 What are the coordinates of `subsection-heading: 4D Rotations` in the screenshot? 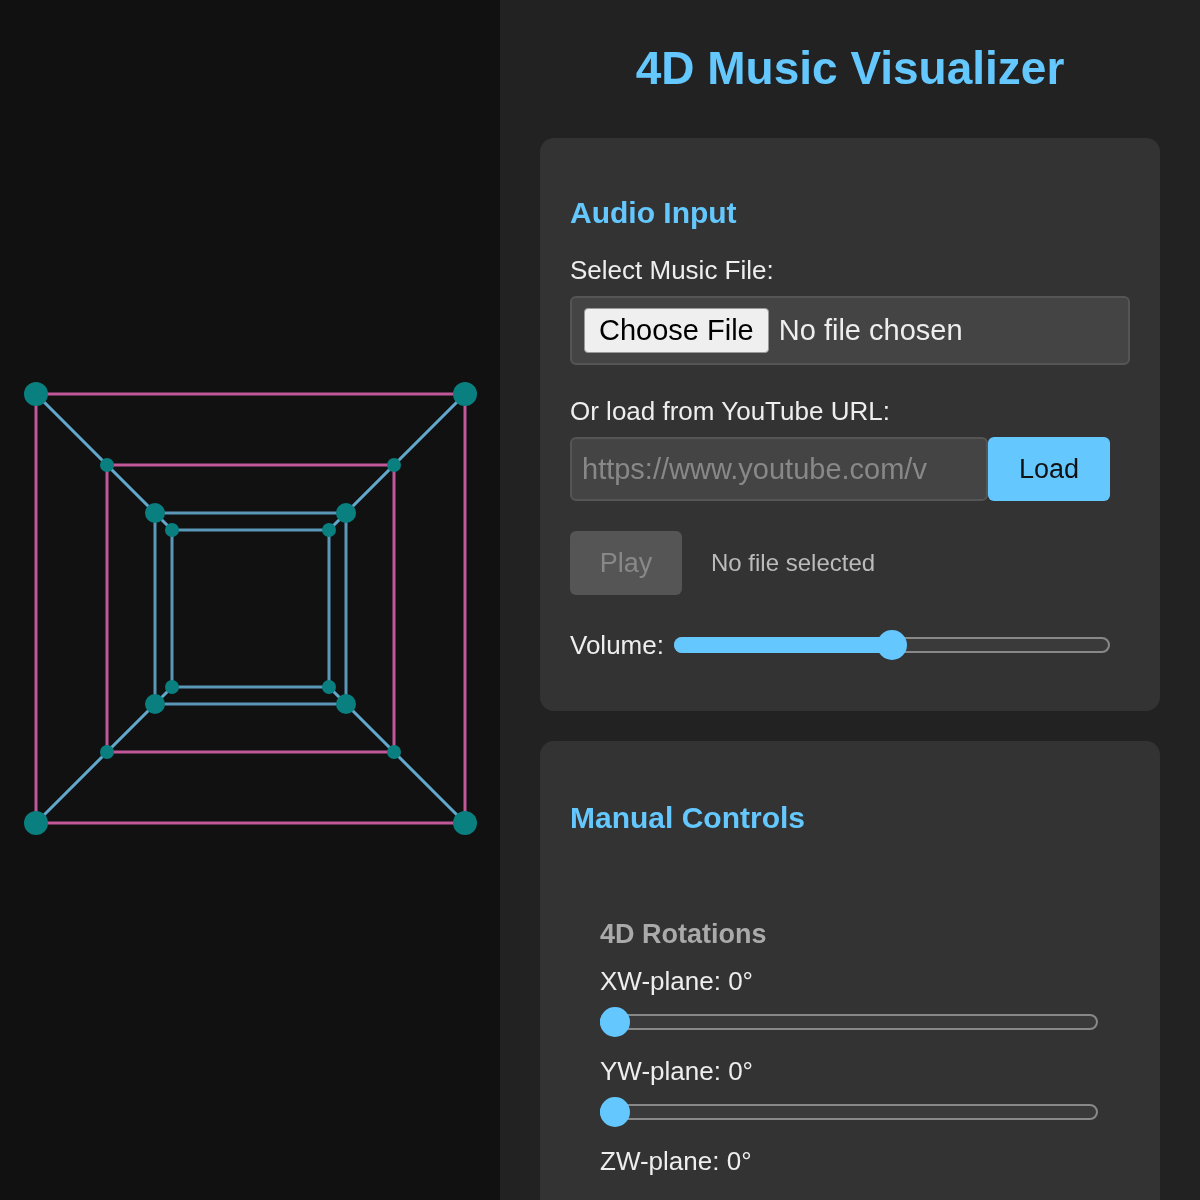 It's located at (684, 934).